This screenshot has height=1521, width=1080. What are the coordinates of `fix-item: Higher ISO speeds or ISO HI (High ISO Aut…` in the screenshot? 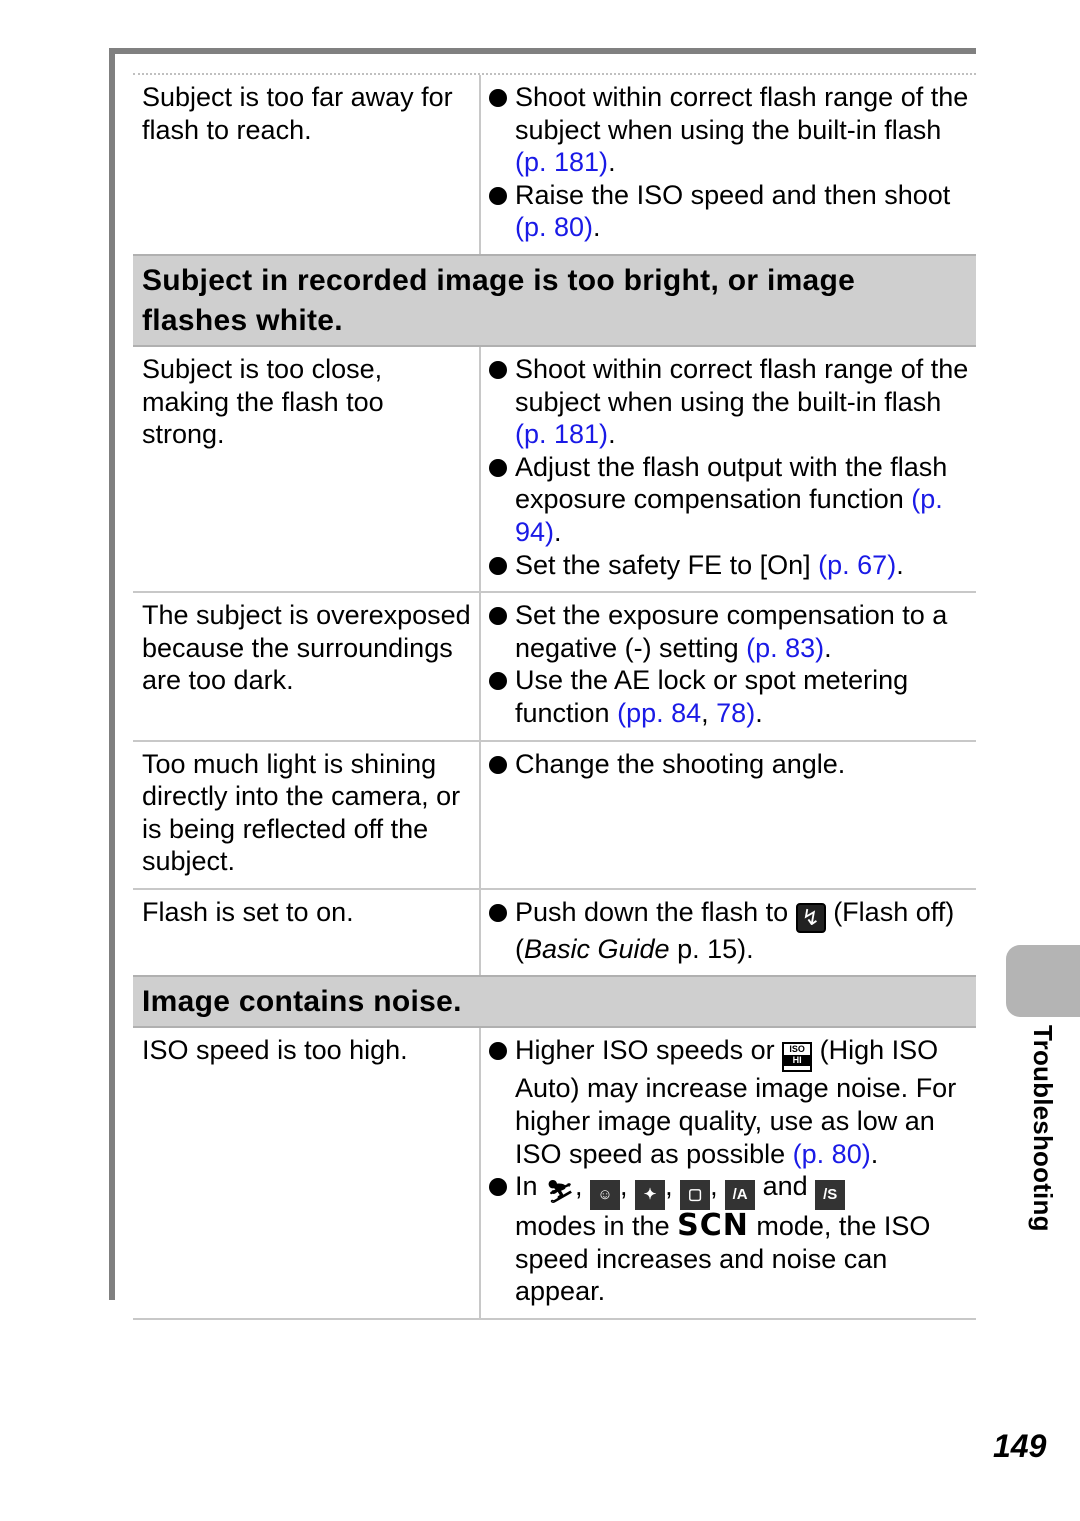 It's located at (729, 1102).